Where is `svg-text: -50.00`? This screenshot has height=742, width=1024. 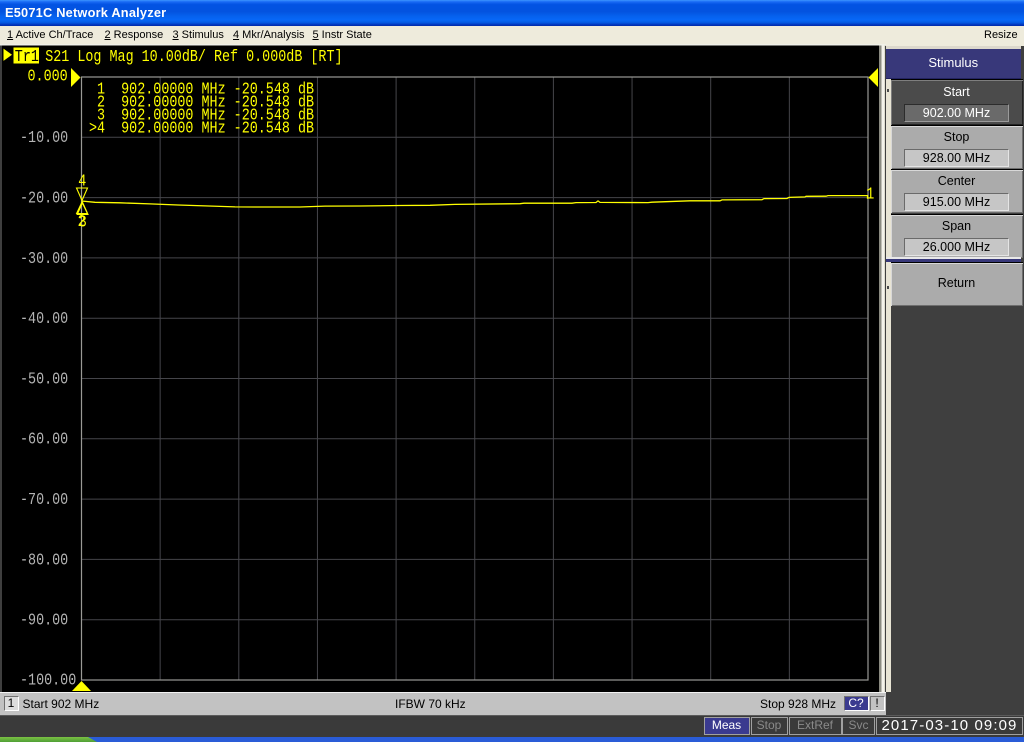
svg-text: -50.00 is located at coordinates (44, 379).